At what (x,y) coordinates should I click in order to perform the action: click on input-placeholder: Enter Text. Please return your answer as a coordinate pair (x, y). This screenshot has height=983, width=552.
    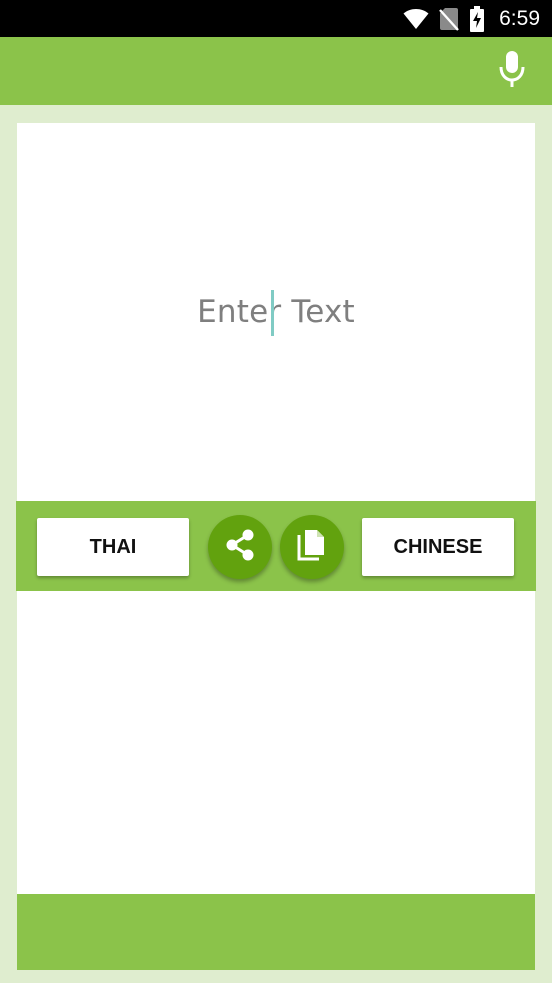
    Looking at the image, I should click on (276, 313).